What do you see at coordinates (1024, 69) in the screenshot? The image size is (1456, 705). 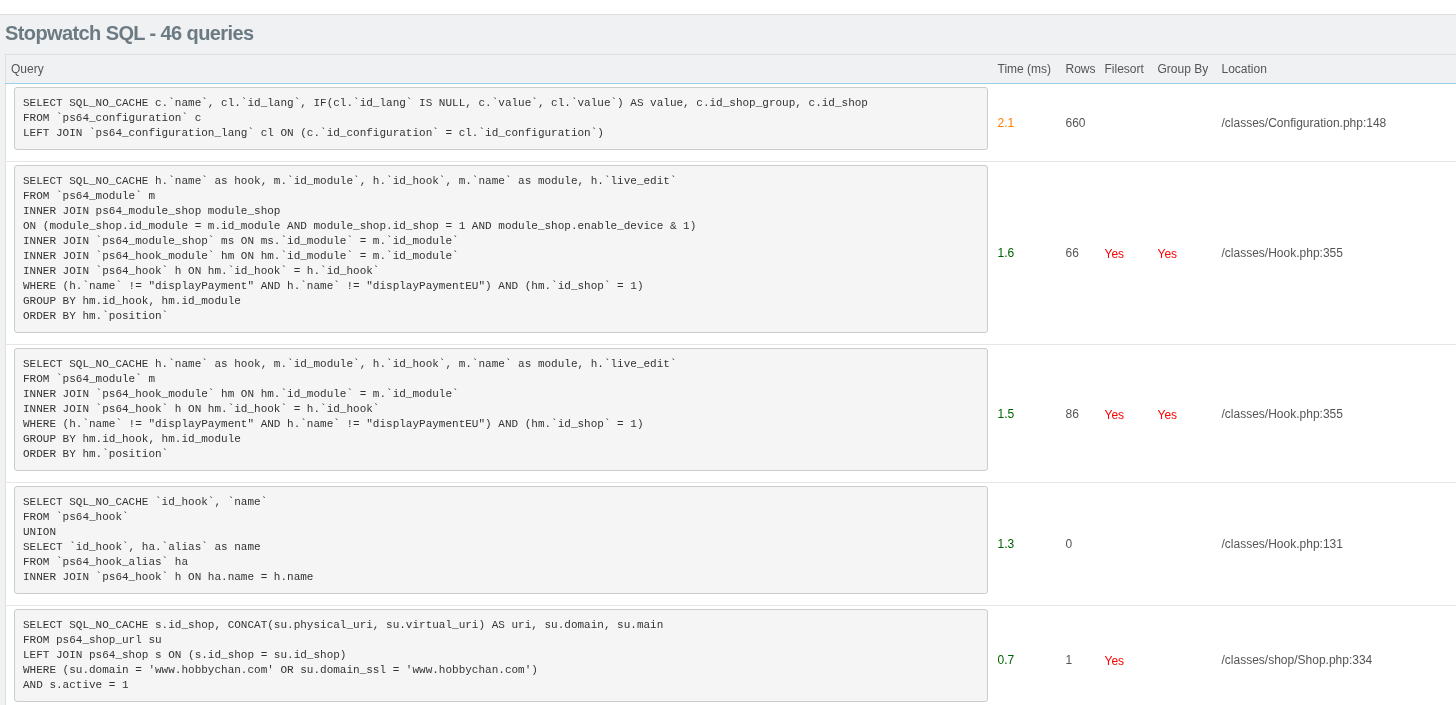 I see `column-header: Time (ms)` at bounding box center [1024, 69].